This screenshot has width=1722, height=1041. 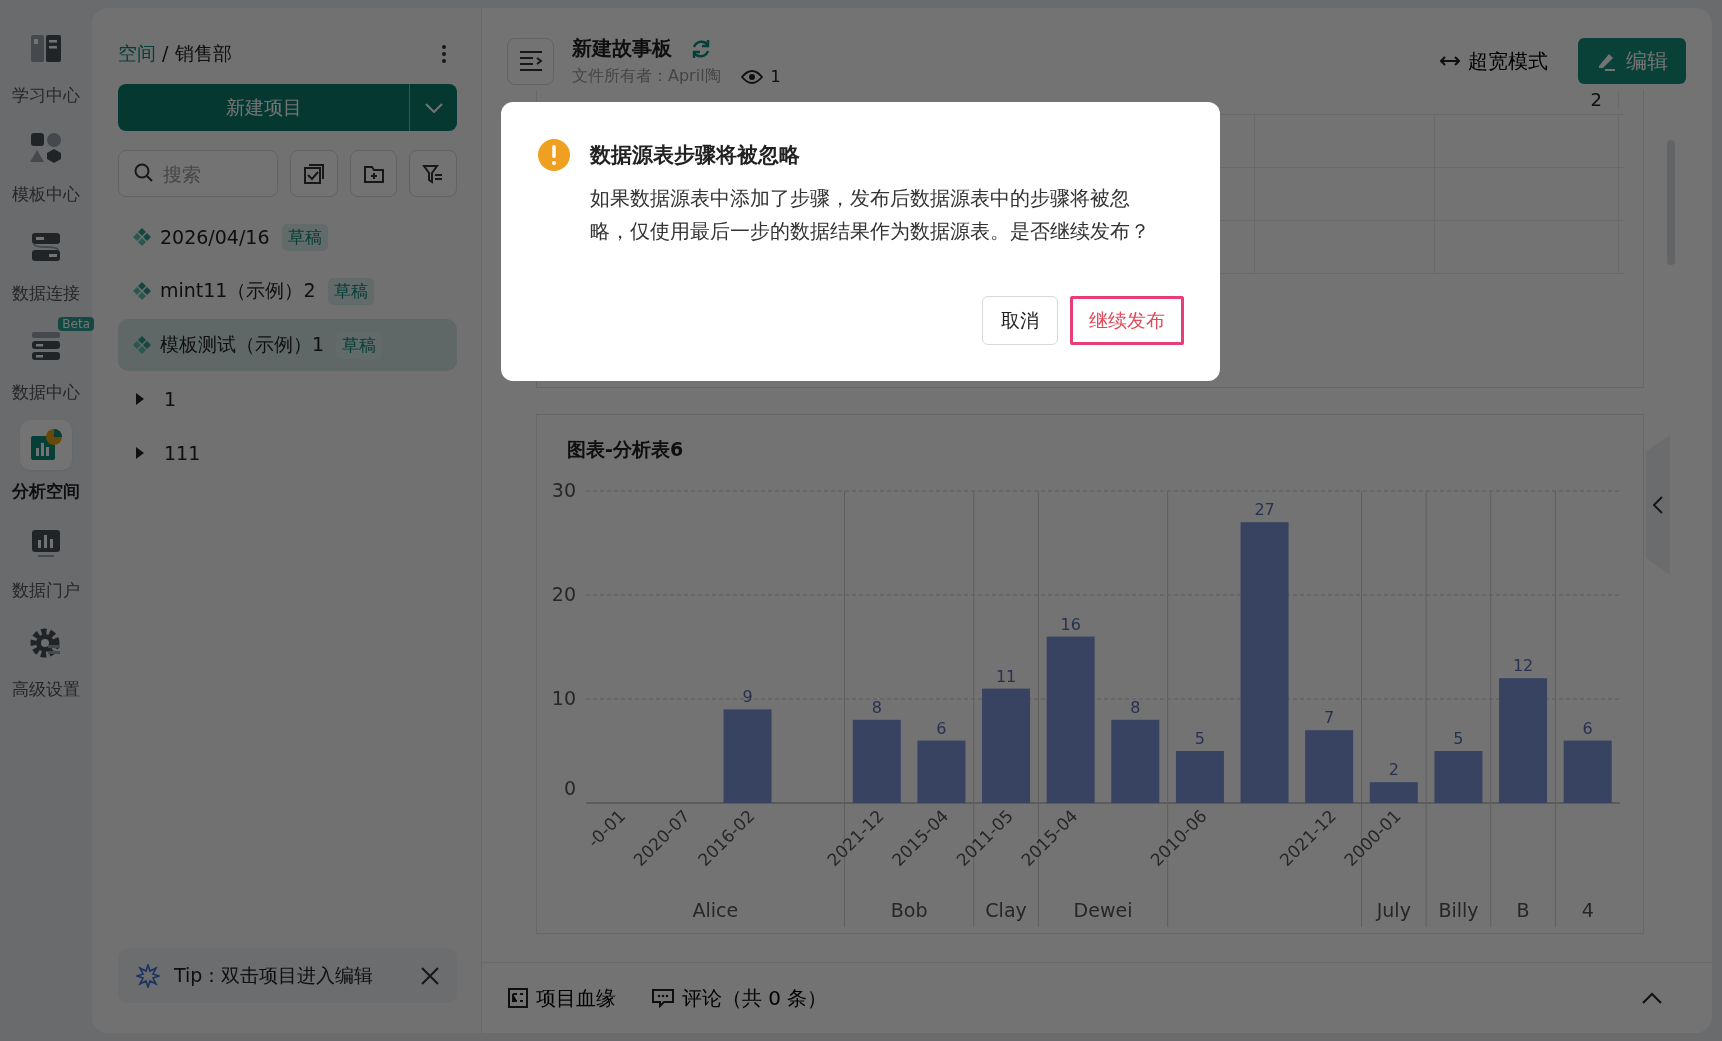 I want to click on breadcrumb-current: 销售部, so click(x=203, y=53).